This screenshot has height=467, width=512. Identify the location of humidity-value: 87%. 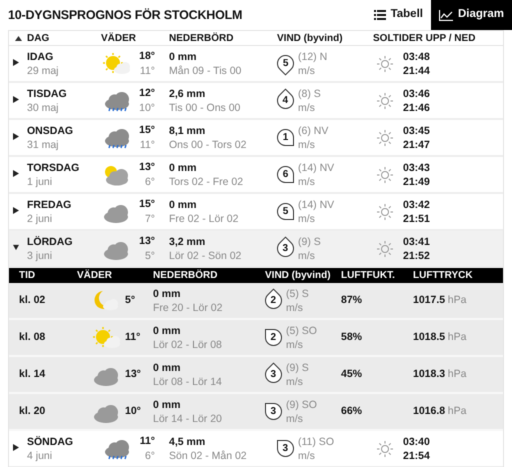
(352, 300).